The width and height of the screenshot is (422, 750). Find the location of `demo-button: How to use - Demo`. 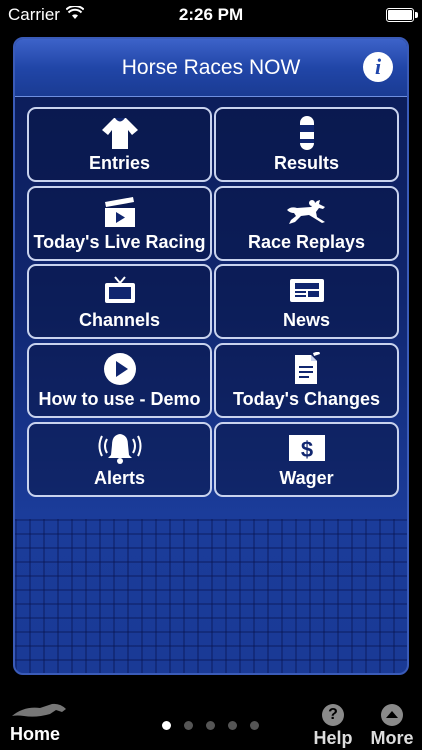

demo-button: How to use - Demo is located at coordinates (119, 380).